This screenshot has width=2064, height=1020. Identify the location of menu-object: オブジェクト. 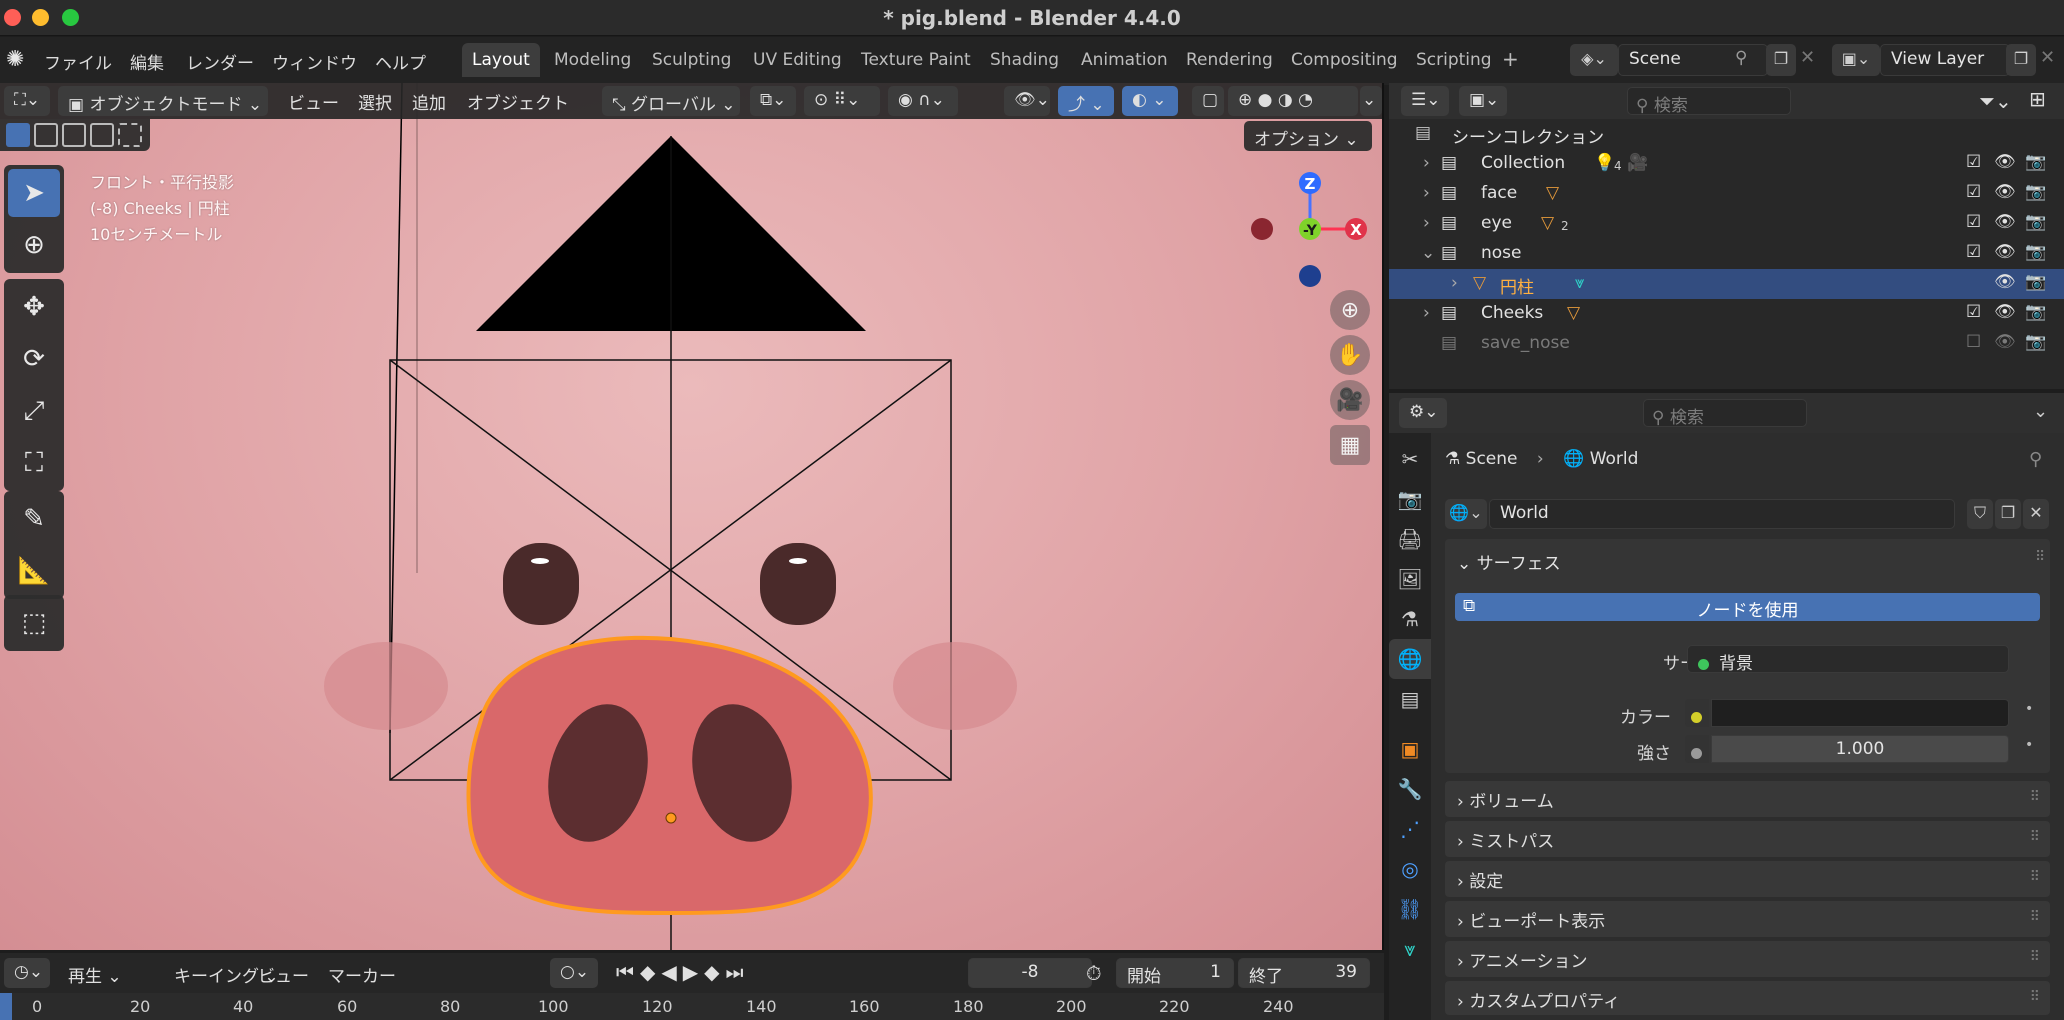
(518, 101).